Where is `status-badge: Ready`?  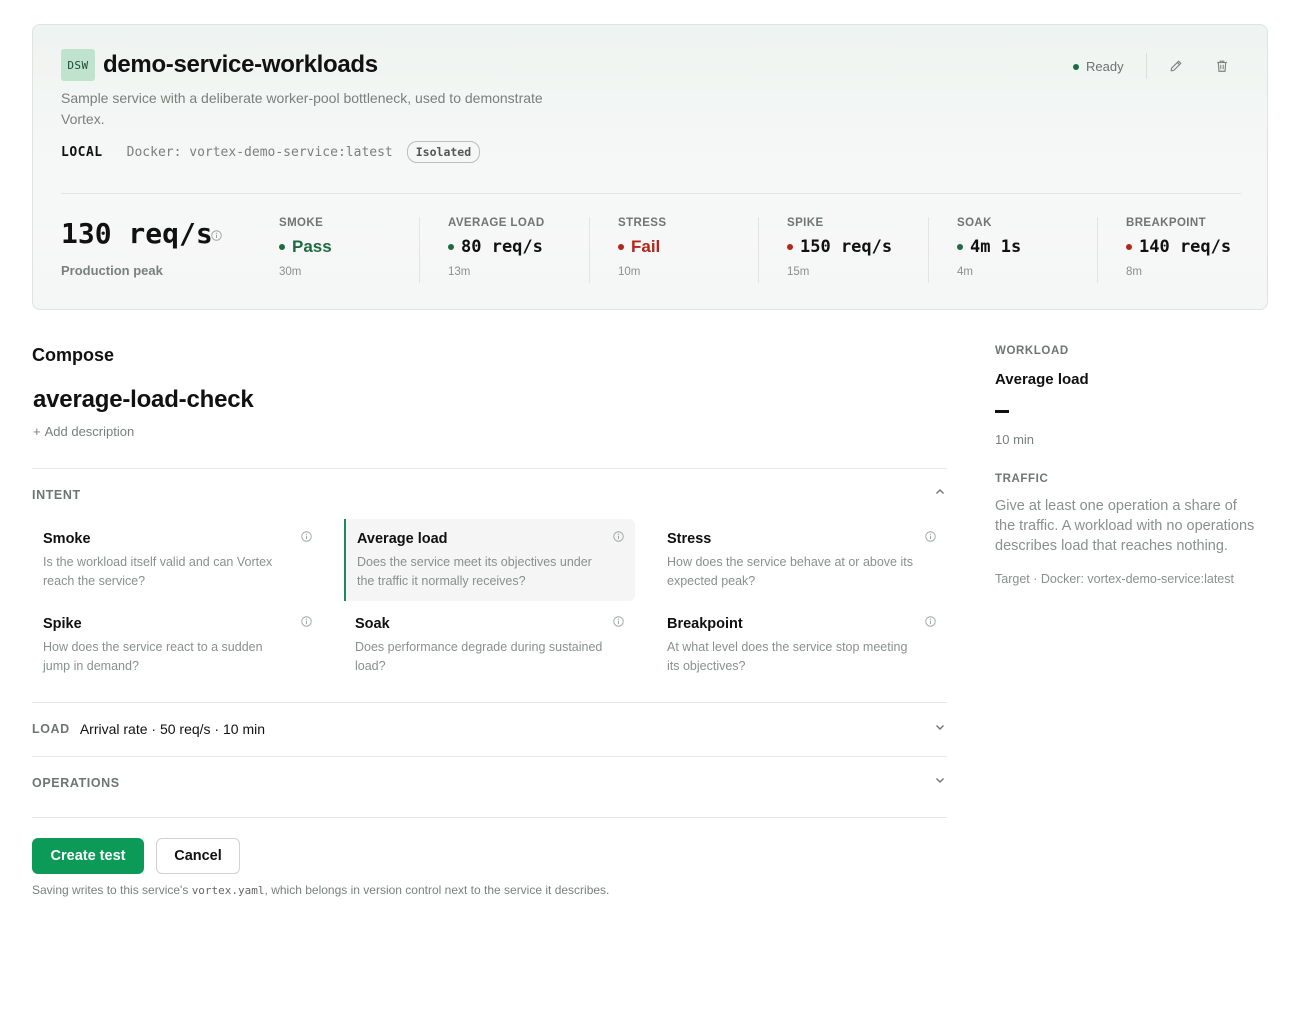
status-badge: Ready is located at coordinates (1098, 66).